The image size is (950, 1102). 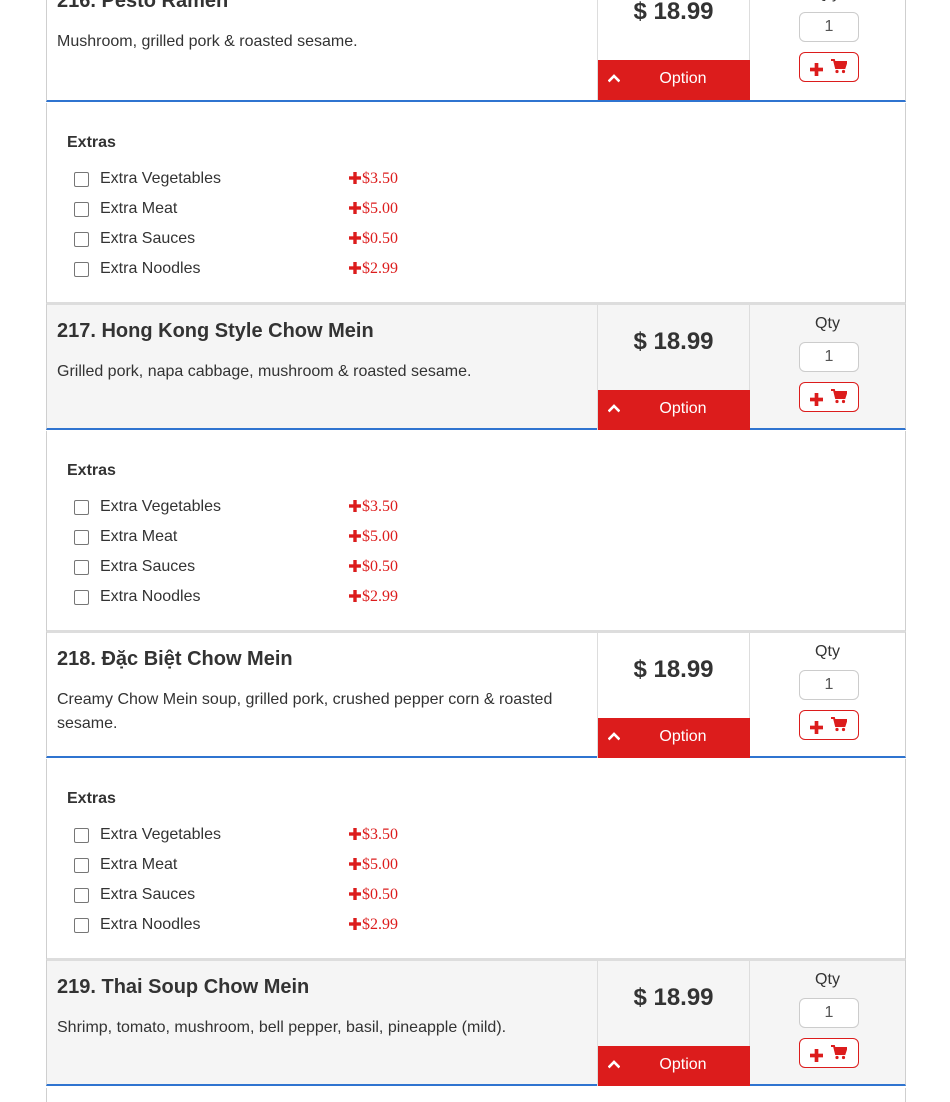 What do you see at coordinates (139, 536) in the screenshot?
I see `extra-option-label: Extra Meat` at bounding box center [139, 536].